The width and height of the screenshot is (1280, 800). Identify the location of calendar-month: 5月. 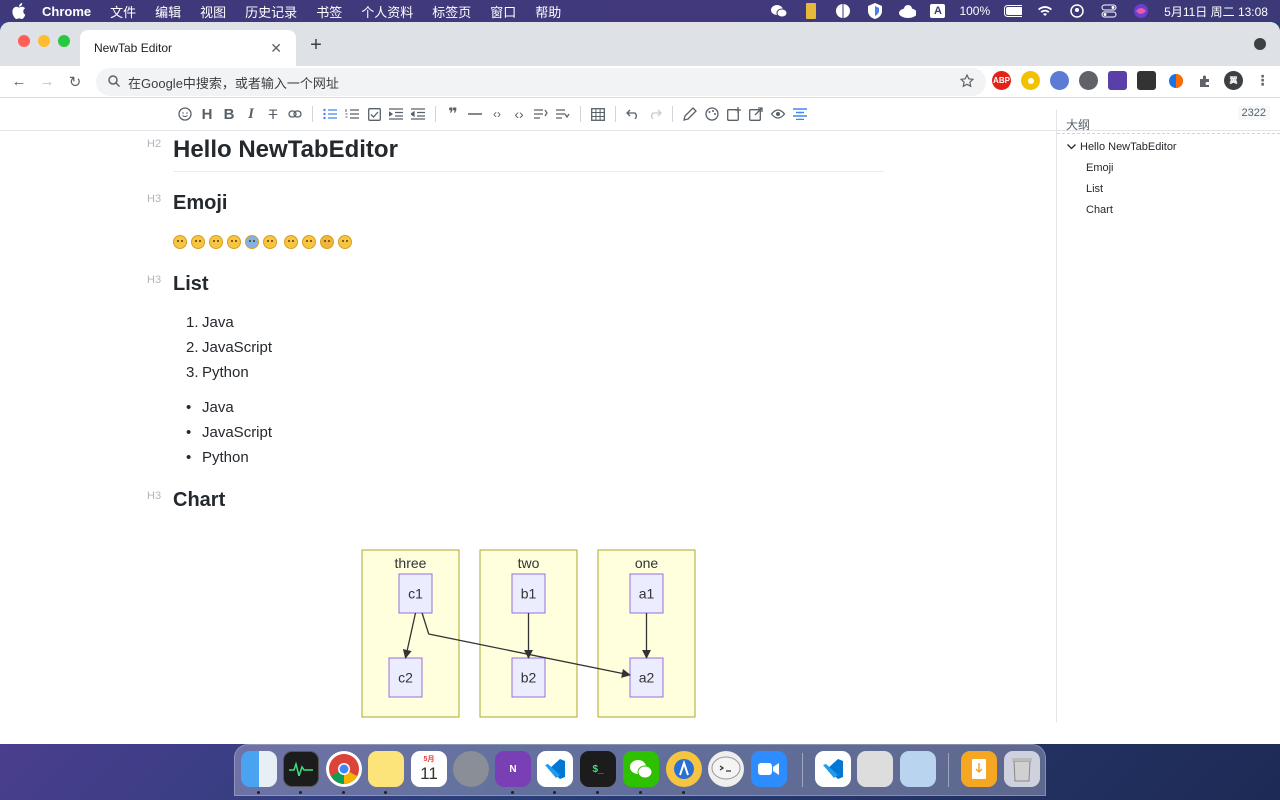
(429, 759).